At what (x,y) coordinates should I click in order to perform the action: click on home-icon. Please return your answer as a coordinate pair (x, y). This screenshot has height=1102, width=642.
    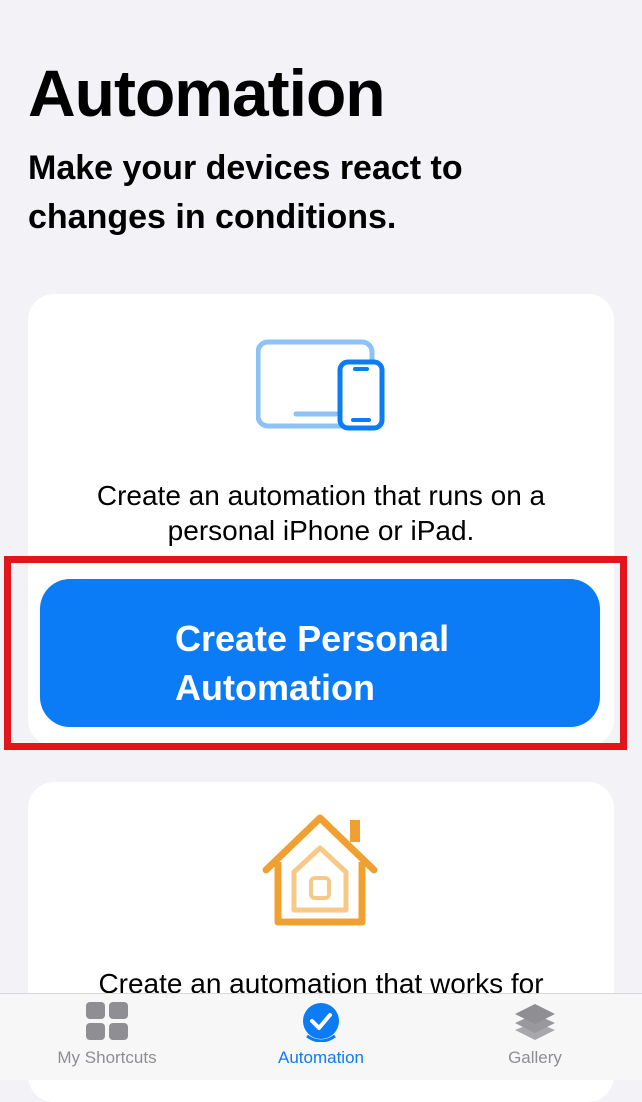
    Looking at the image, I should click on (320, 870).